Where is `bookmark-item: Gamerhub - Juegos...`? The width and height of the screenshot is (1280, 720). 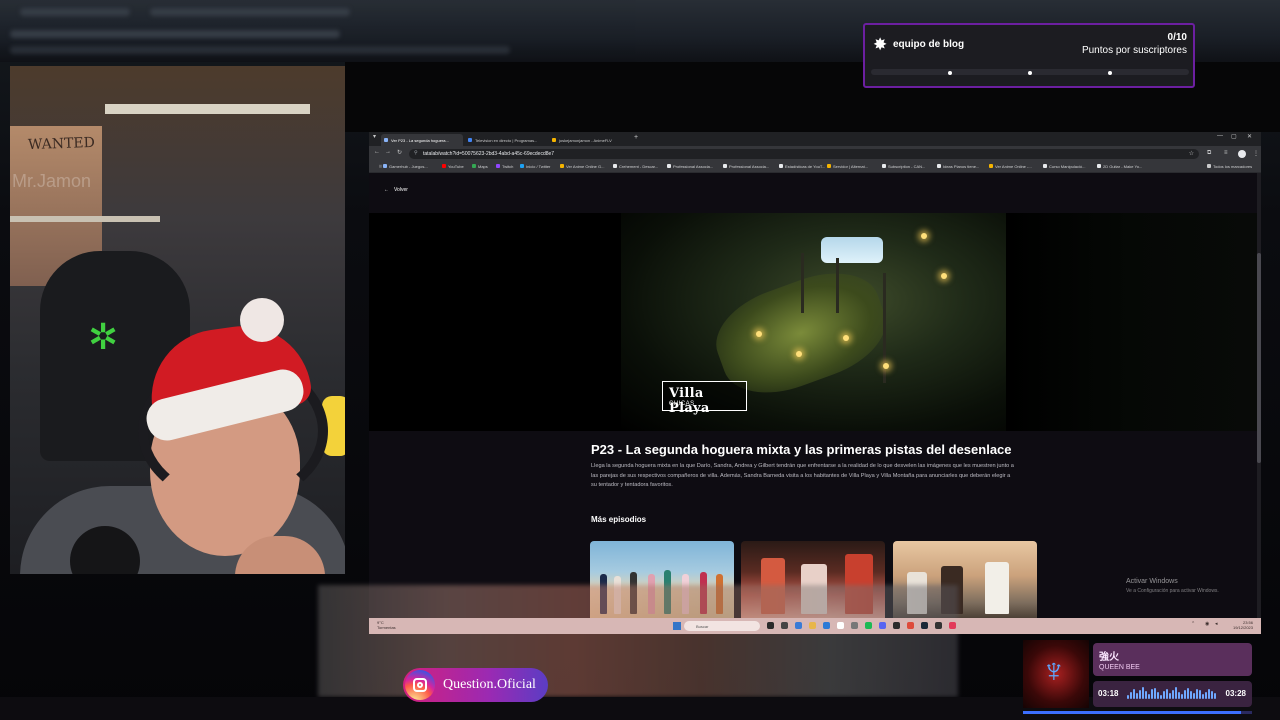 bookmark-item: Gamerhub - Juegos... is located at coordinates (405, 166).